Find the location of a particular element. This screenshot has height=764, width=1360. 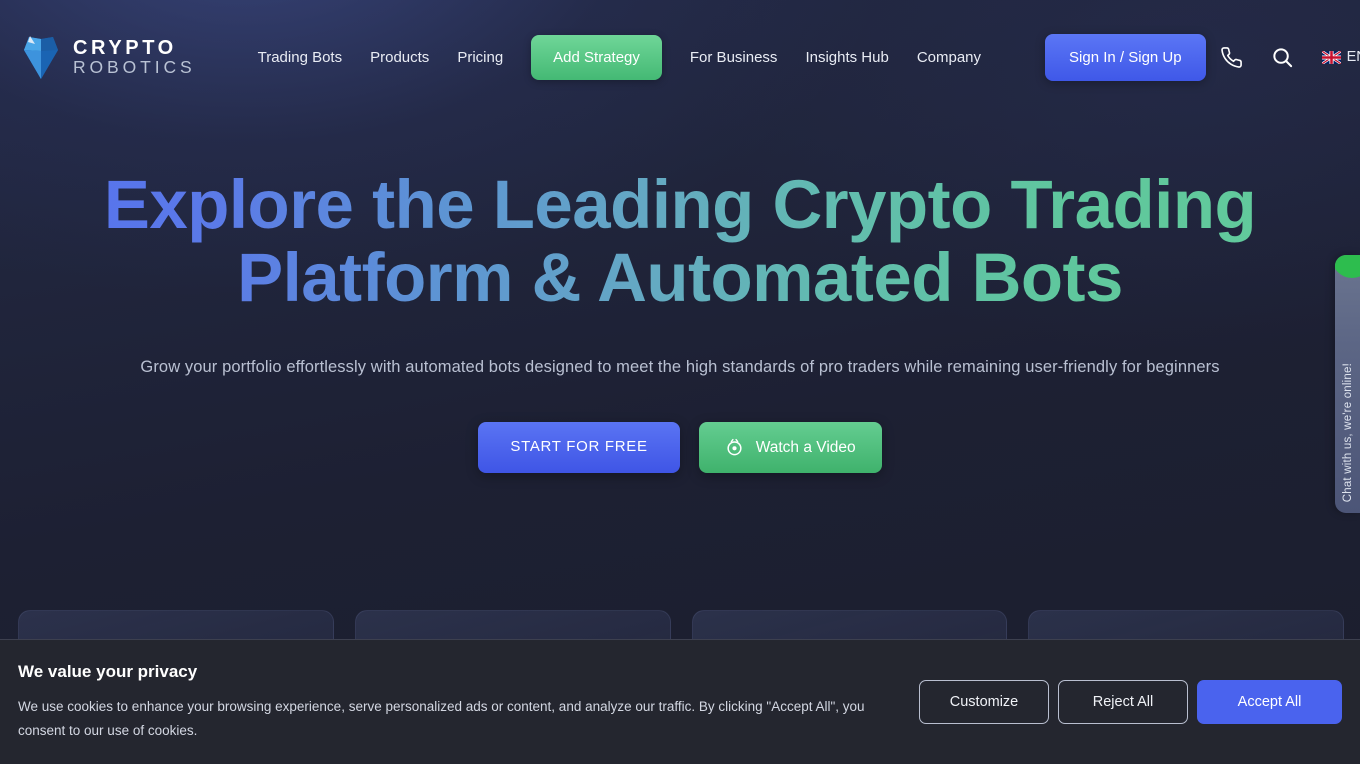

language-selector: EN is located at coordinates (1334, 57).